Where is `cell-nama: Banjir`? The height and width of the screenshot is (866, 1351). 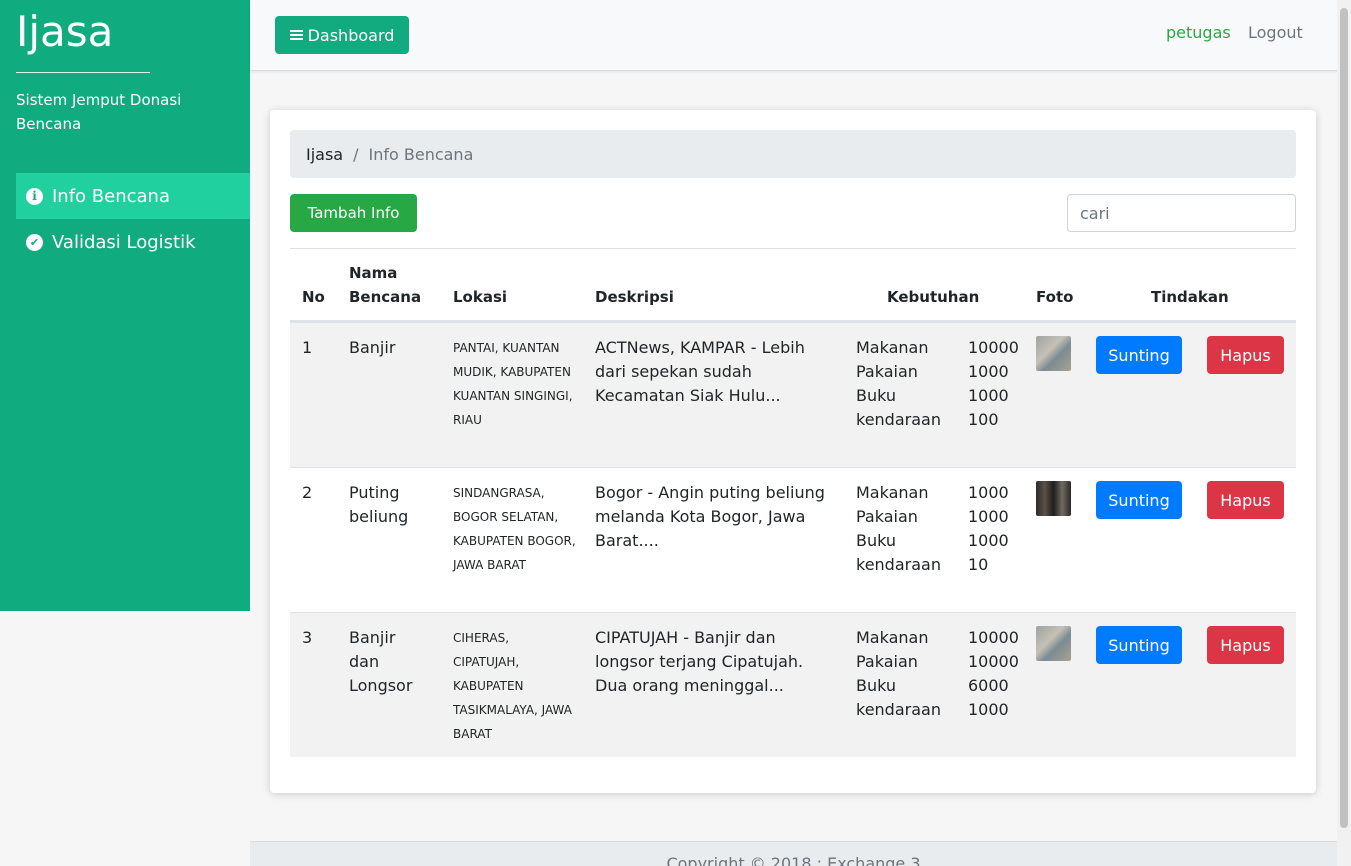 cell-nama: Banjir is located at coordinates (372, 347).